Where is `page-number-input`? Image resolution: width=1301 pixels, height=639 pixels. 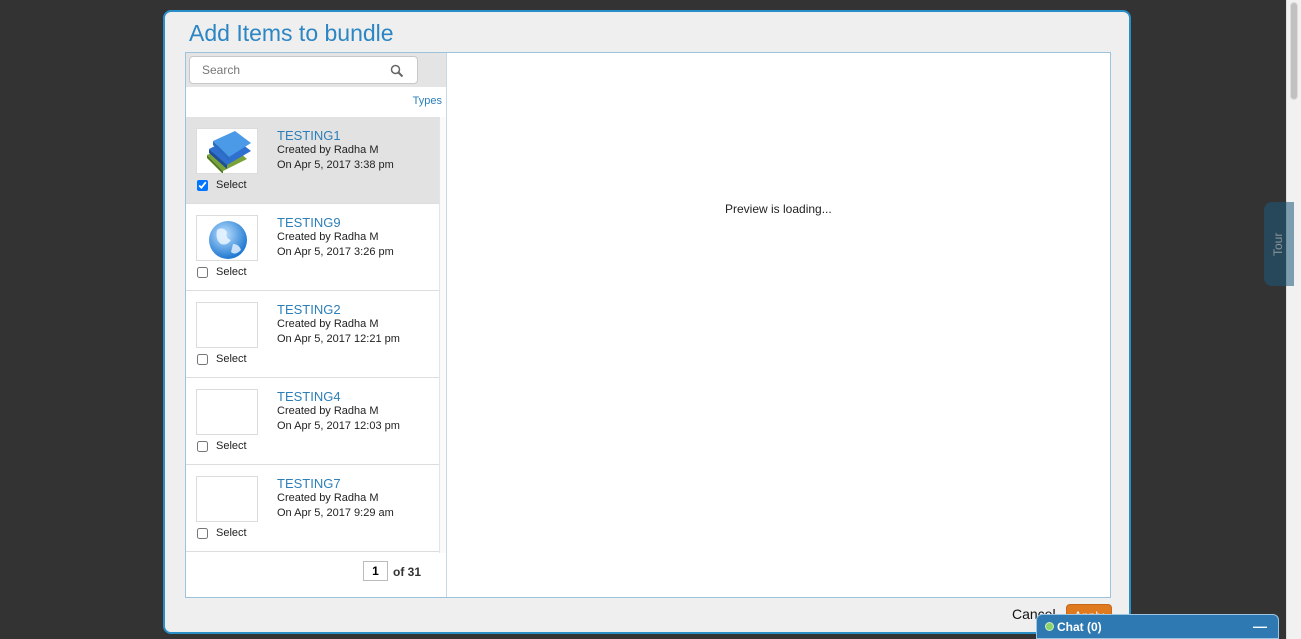 page-number-input is located at coordinates (375, 571).